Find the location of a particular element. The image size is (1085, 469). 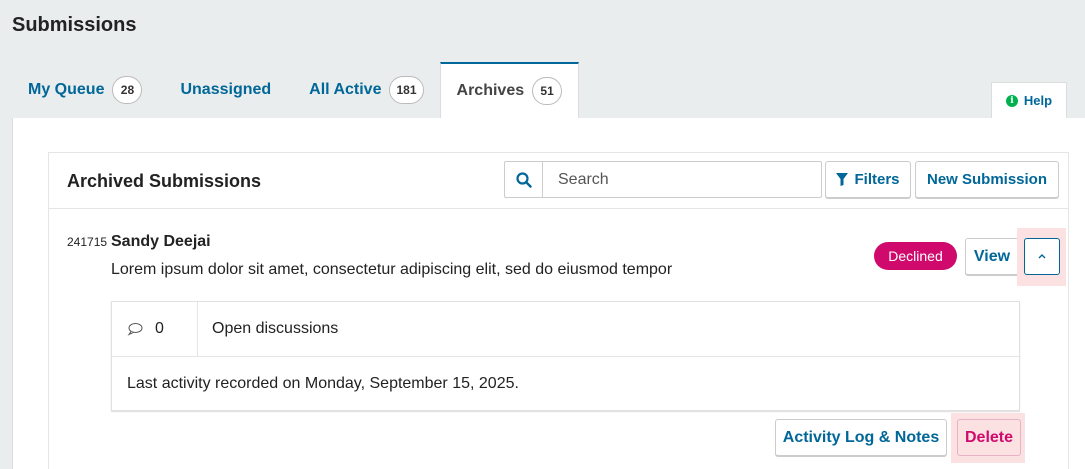

tab-archives: Archives 51 is located at coordinates (509, 90).